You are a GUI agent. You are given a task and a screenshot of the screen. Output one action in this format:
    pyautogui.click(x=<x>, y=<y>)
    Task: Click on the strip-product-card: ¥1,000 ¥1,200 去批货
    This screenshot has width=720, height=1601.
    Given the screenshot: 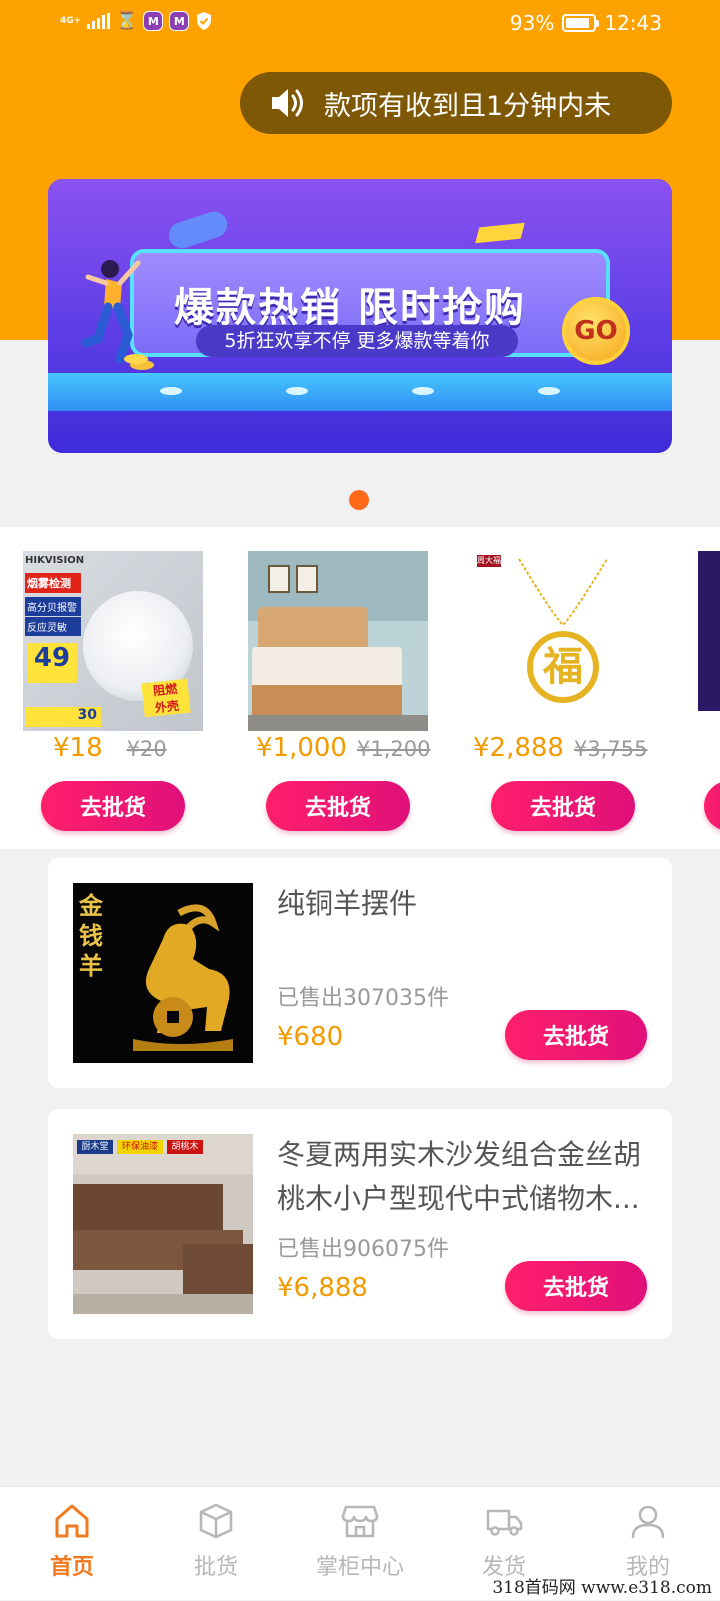 What is the action you would take?
    pyautogui.click(x=348, y=688)
    